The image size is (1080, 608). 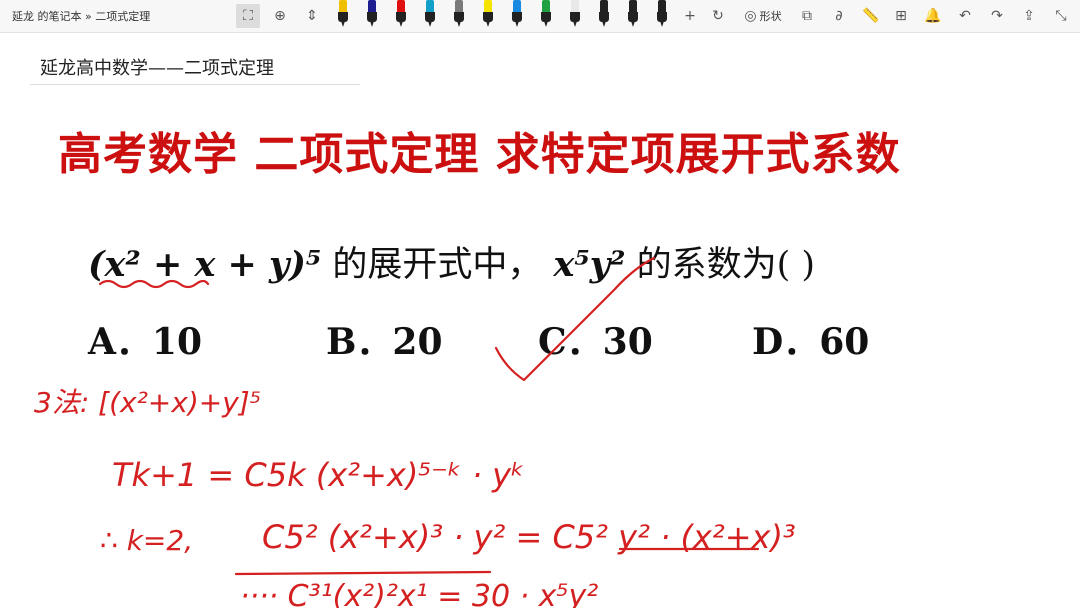 What do you see at coordinates (318, 475) in the screenshot?
I see `ink-line-general-term: Tk+1 = C5k (x²+x)⁵⁻ᵏ · yᵏ` at bounding box center [318, 475].